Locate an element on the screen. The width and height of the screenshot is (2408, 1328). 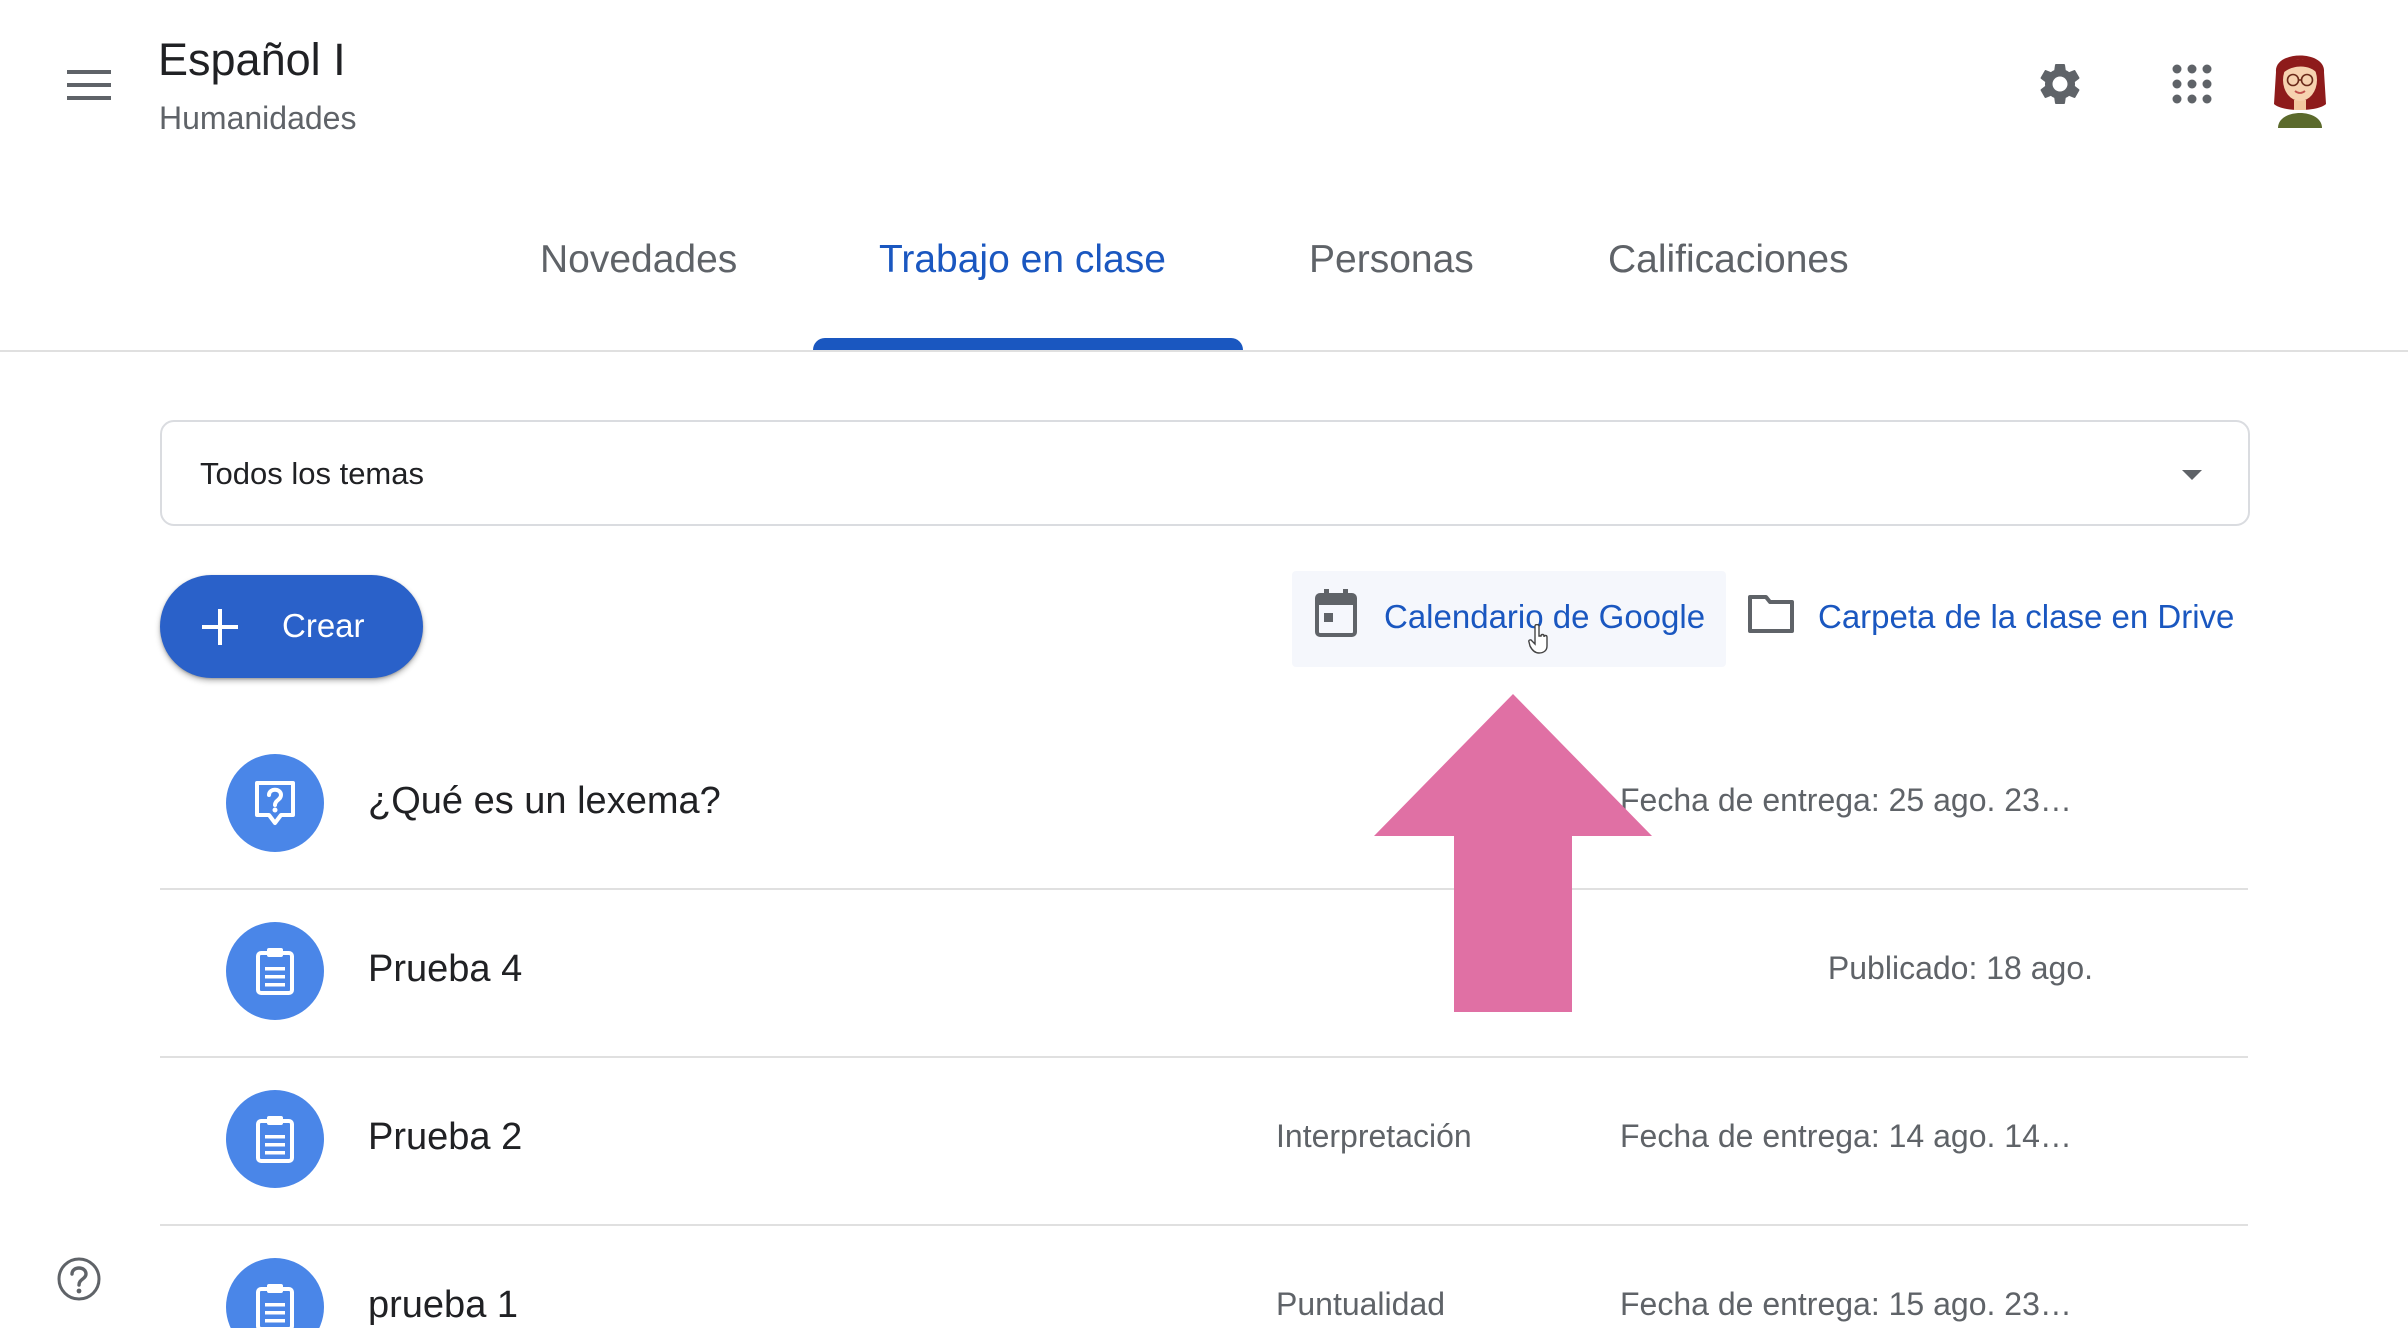
plus-icon is located at coordinates (220, 627).